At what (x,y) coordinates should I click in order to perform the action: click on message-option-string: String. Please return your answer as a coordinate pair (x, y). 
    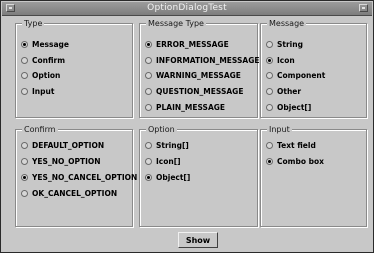
    Looking at the image, I should click on (284, 44).